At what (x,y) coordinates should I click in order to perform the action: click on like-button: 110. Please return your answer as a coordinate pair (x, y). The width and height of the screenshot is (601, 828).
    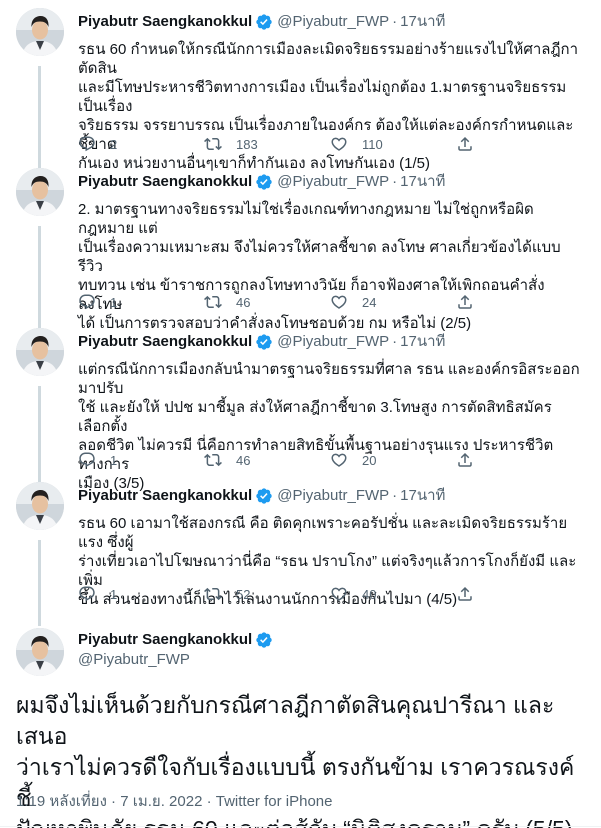
    Looking at the image, I should click on (393, 144).